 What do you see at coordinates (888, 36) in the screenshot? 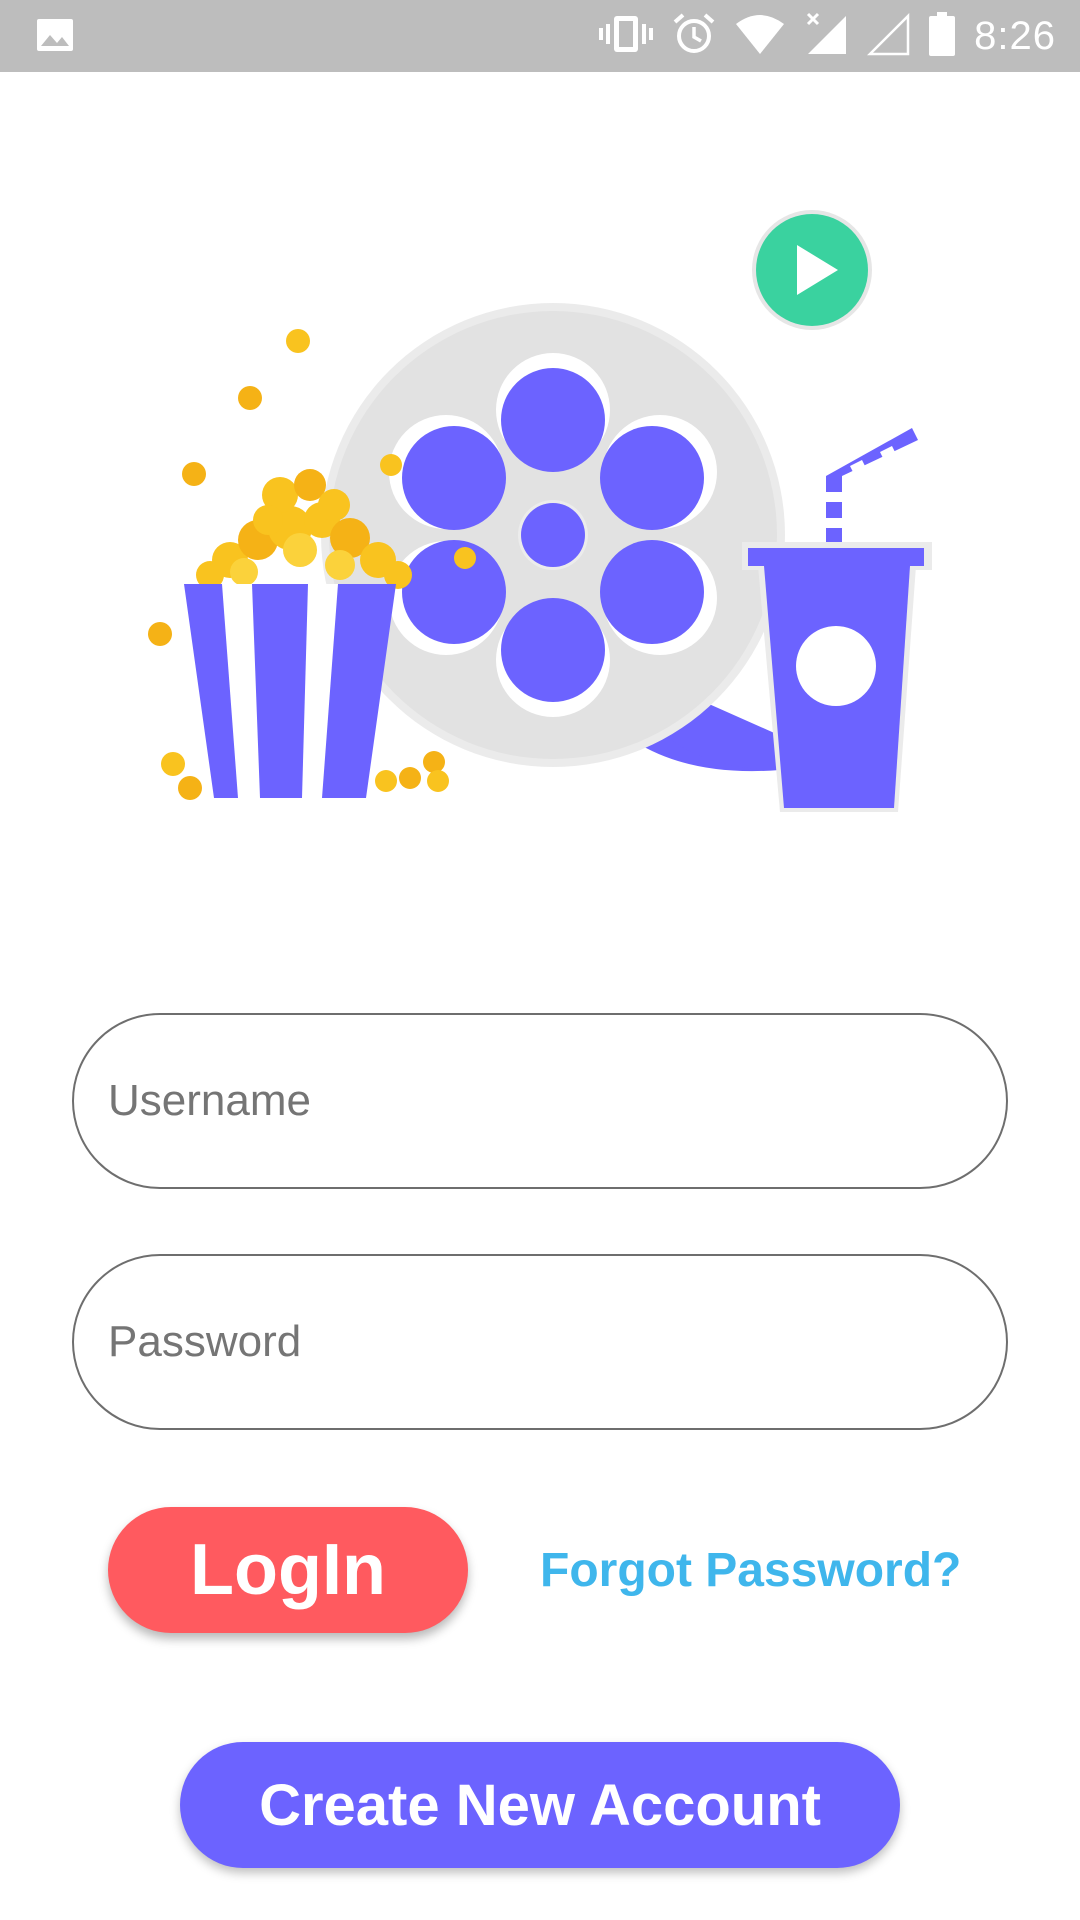
I see `signal-empty-icon` at bounding box center [888, 36].